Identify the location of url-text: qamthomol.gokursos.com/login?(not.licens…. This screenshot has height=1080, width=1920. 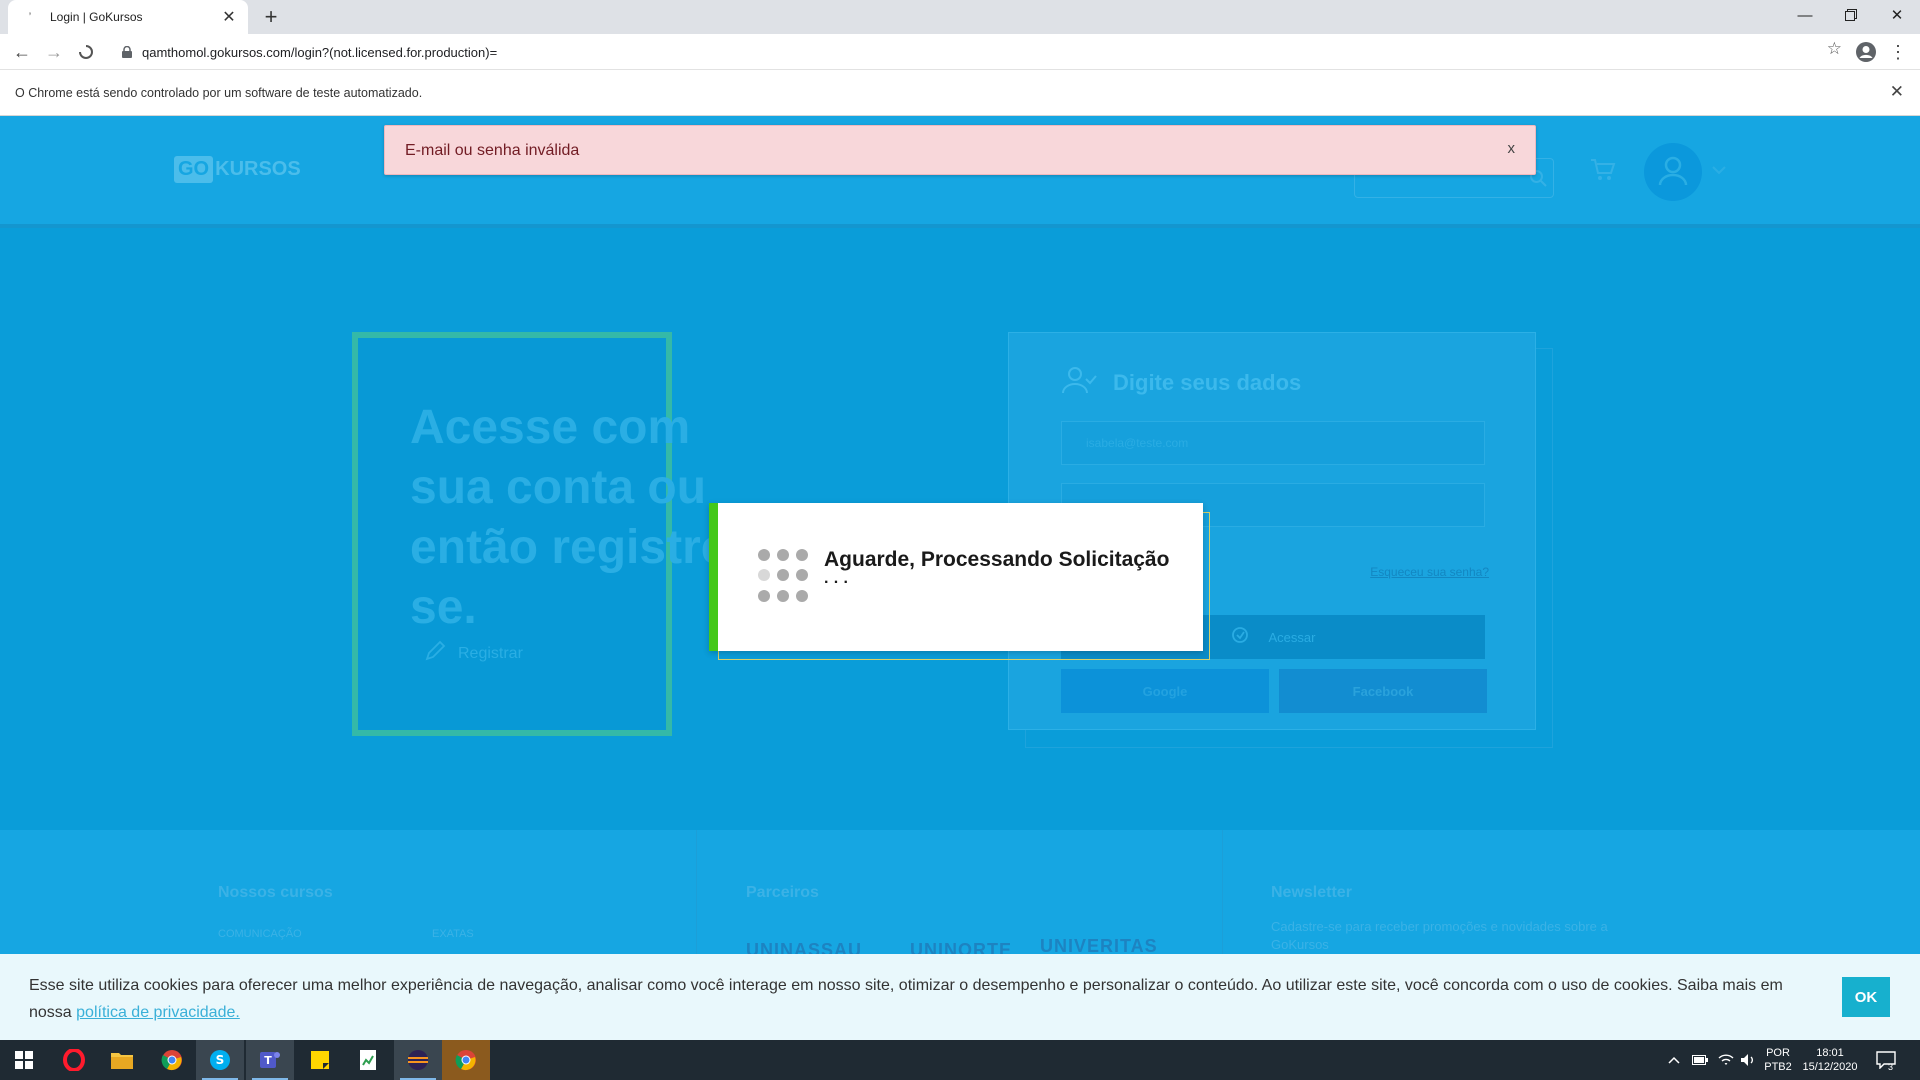
(320, 52).